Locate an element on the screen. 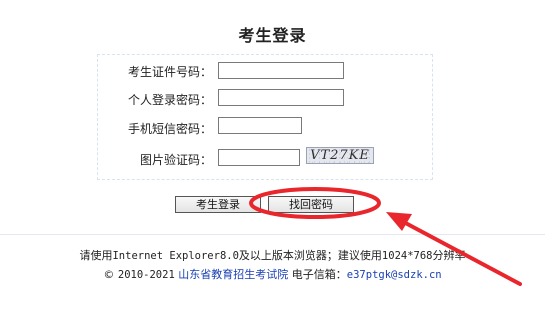 The height and width of the screenshot is (313, 545). copyright-years: 2010-2021 is located at coordinates (146, 275).